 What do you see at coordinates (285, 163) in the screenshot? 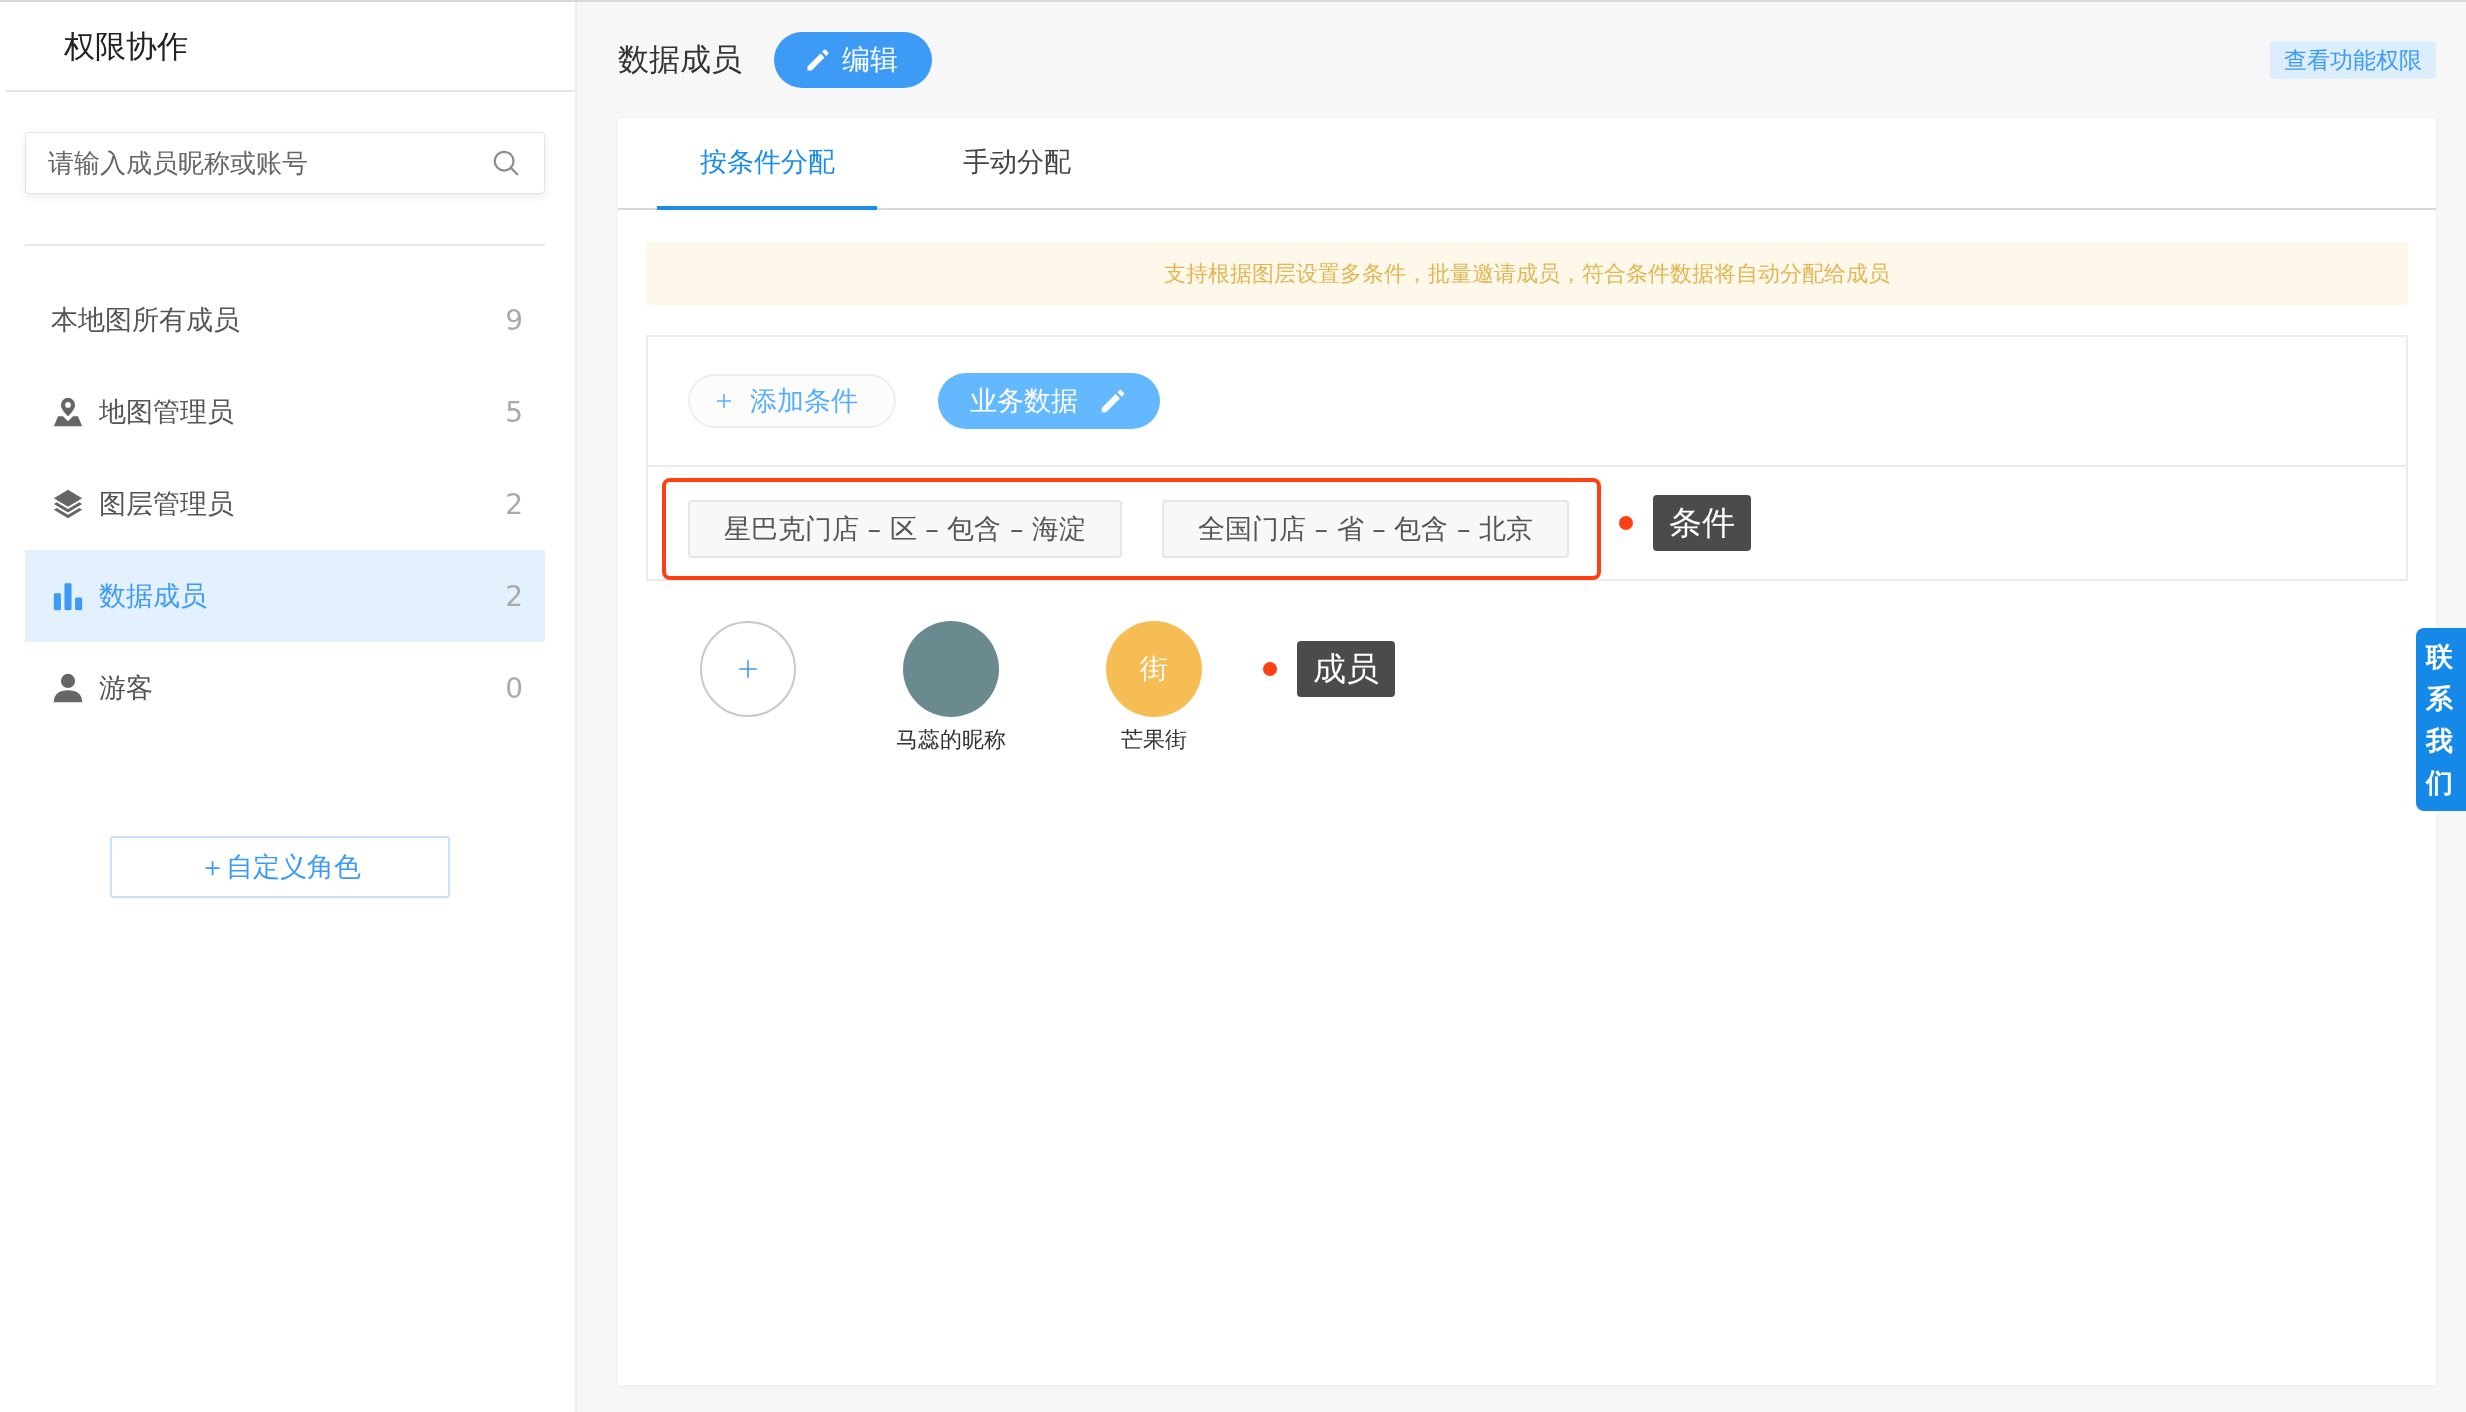
I see `search-field: 请输入成员昵称或账号` at bounding box center [285, 163].